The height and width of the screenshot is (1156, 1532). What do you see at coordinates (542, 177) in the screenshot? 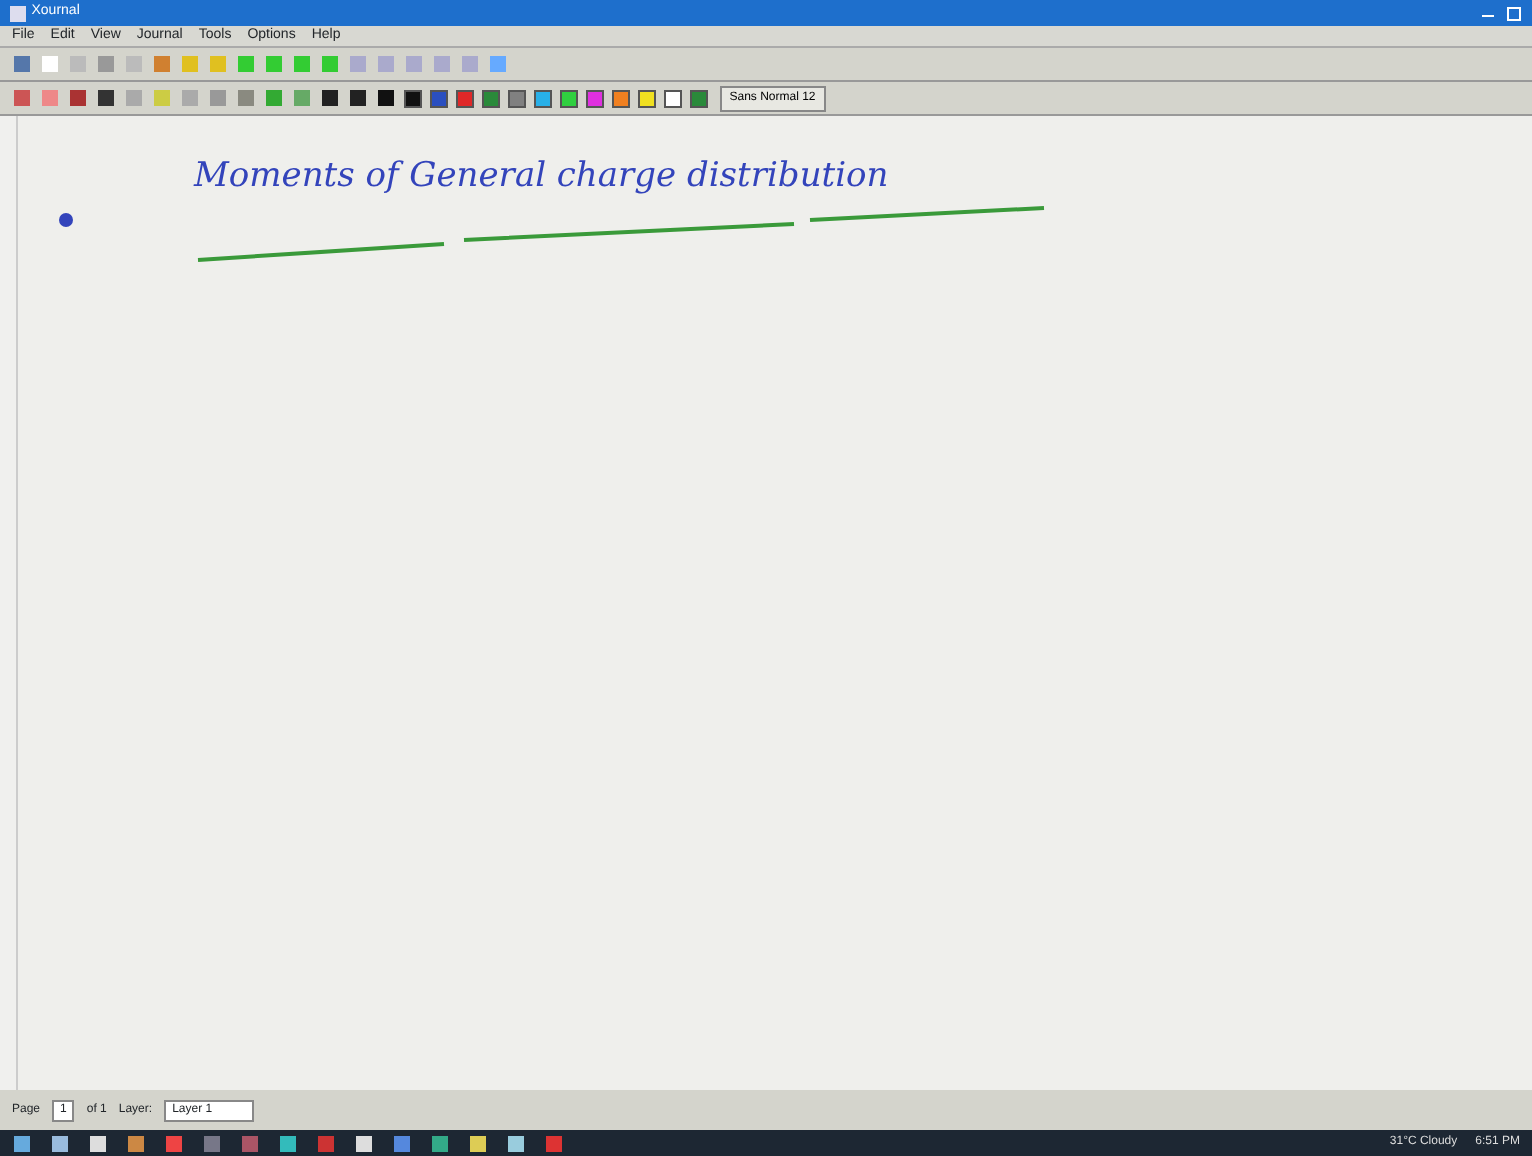
I see `handwritten-heading: Moments of General charge distribution` at bounding box center [542, 177].